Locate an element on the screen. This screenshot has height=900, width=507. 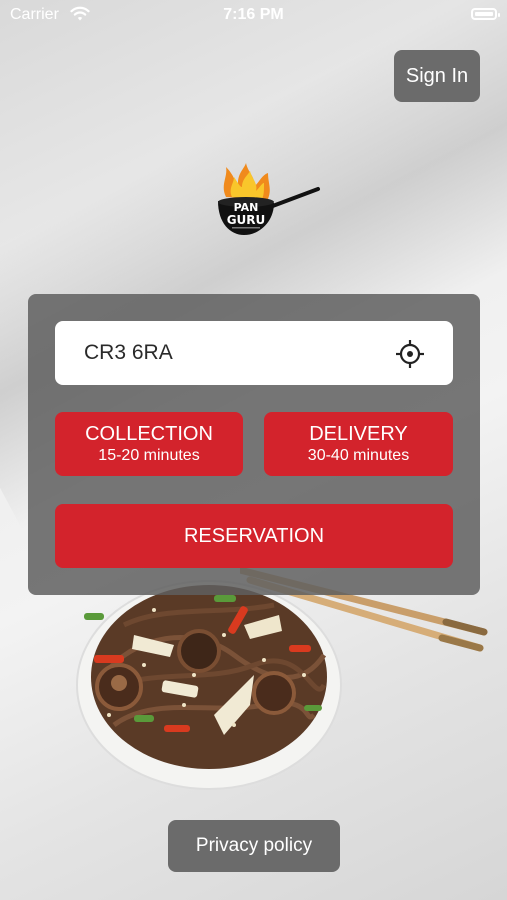
reservation-label: RESERVATION is located at coordinates (254, 536).